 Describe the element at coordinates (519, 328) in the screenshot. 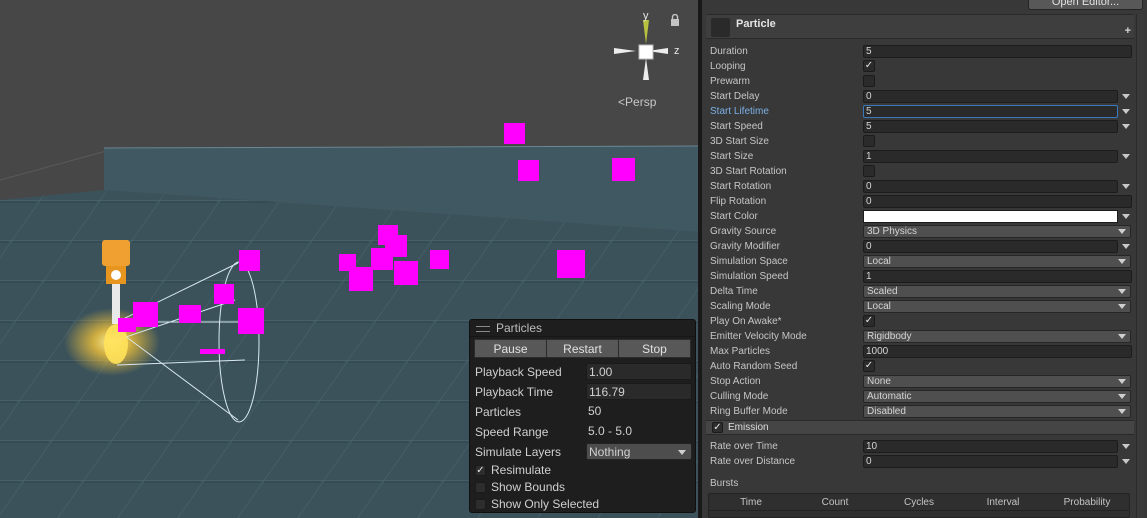

I see `particles-title-text: Particles` at that location.